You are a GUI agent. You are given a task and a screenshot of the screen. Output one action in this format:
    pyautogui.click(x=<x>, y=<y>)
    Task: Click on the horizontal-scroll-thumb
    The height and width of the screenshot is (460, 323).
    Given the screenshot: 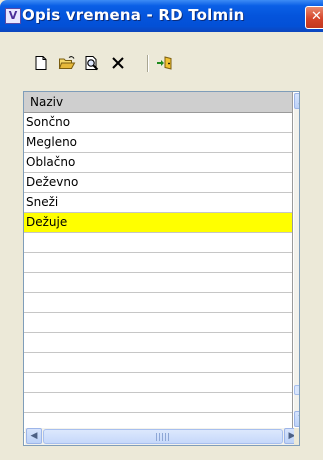 What is the action you would take?
    pyautogui.click(x=163, y=436)
    